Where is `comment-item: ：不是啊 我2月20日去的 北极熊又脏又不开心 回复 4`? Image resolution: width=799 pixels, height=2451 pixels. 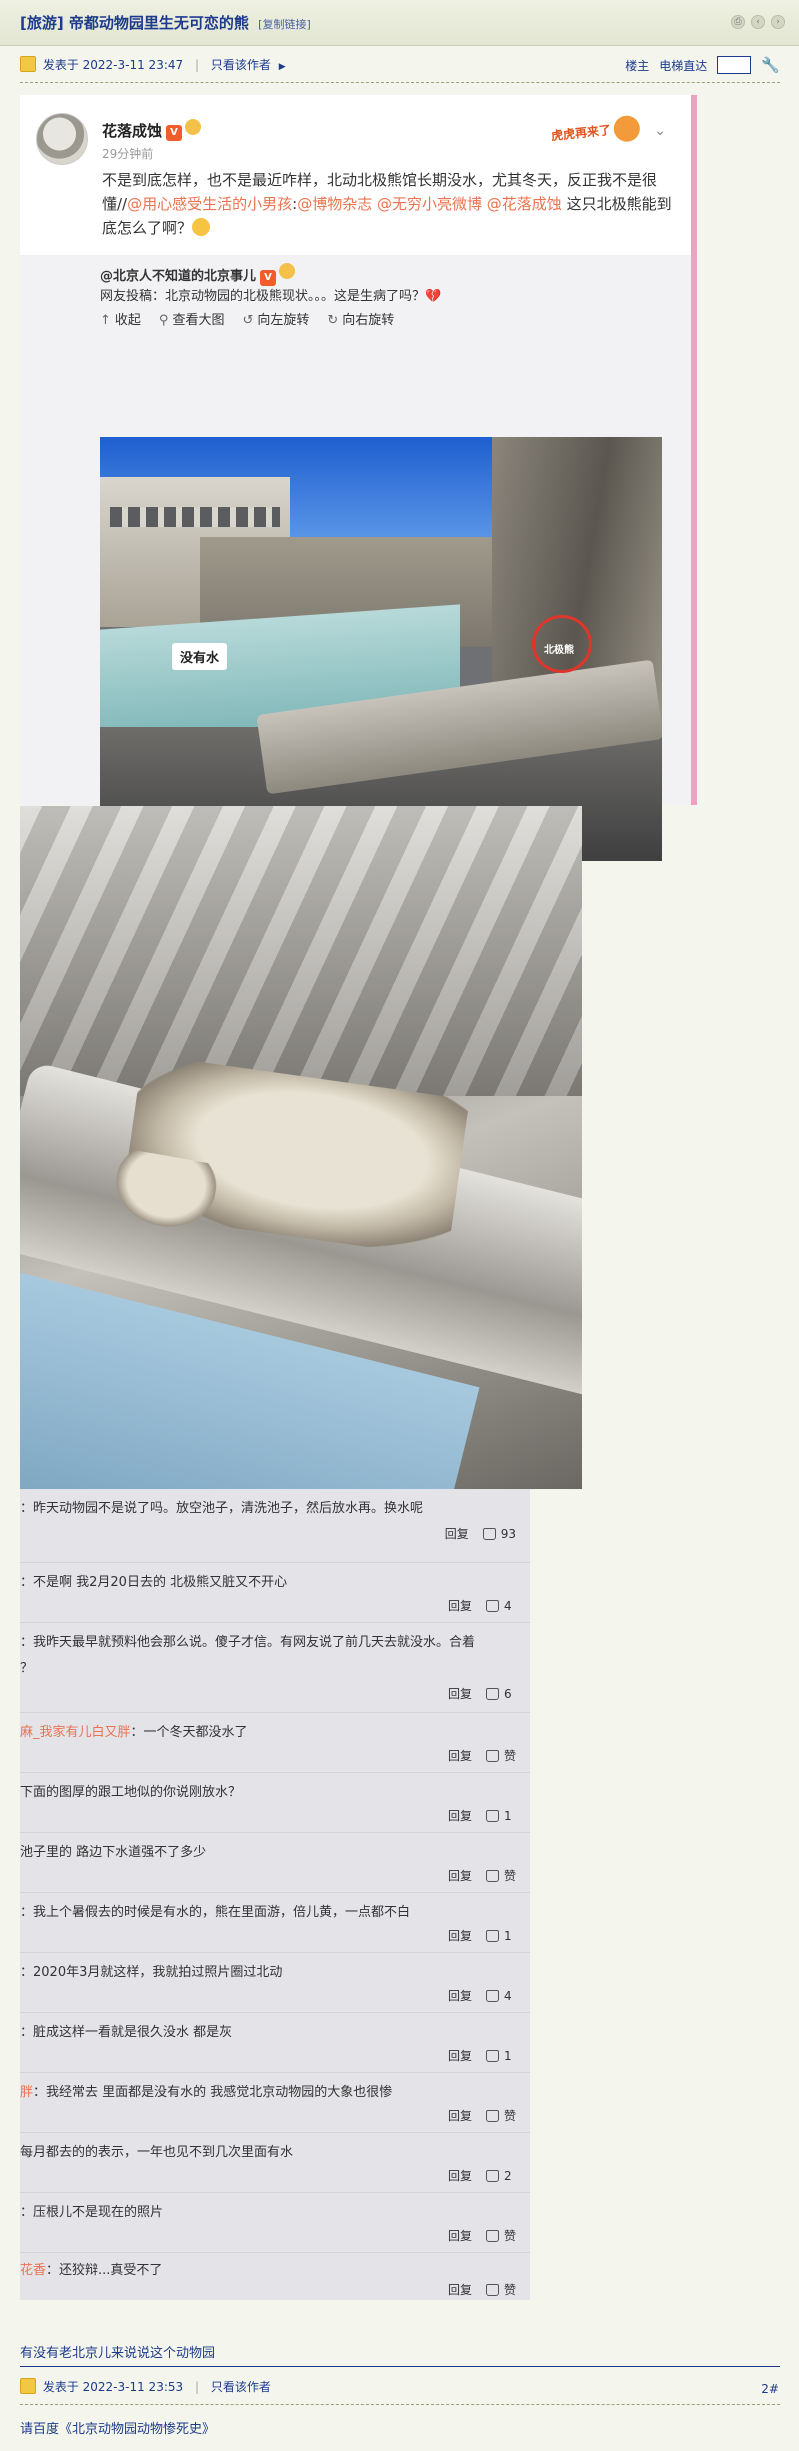 comment-item: ：不是啊 我2月20日去的 北极熊又脏又不开心 回复 4 is located at coordinates (275, 1593).